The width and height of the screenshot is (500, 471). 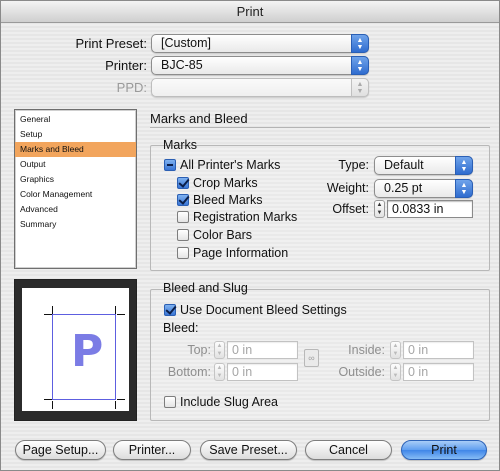 What do you see at coordinates (183, 183) in the screenshot?
I see `crop-marks-checkbox` at bounding box center [183, 183].